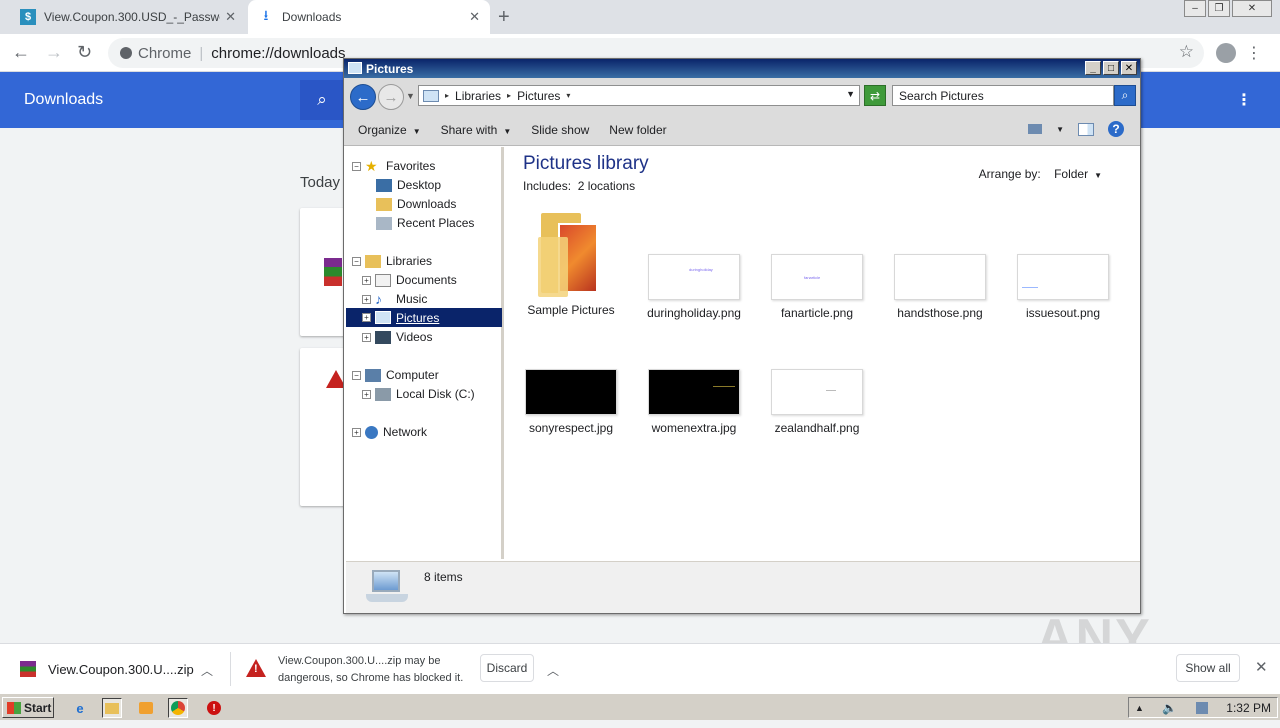 The height and width of the screenshot is (728, 1280). Describe the element at coordinates (694, 313) in the screenshot. I see `file-name: duringholiday.png` at that location.